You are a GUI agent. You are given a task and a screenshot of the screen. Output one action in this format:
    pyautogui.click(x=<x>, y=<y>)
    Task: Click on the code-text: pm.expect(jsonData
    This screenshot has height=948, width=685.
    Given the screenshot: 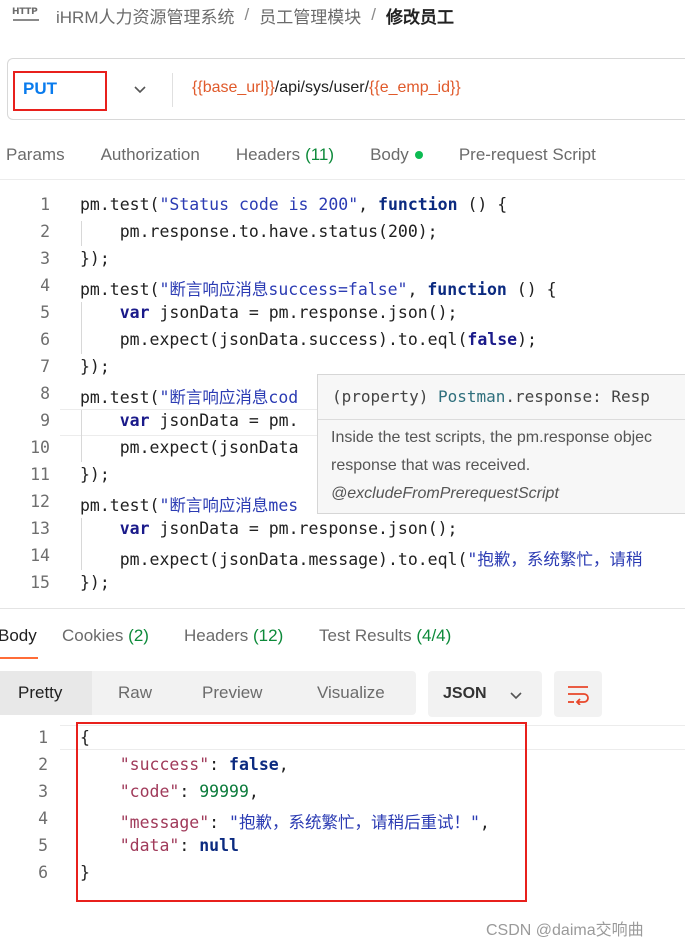 What is the action you would take?
    pyautogui.click(x=189, y=447)
    